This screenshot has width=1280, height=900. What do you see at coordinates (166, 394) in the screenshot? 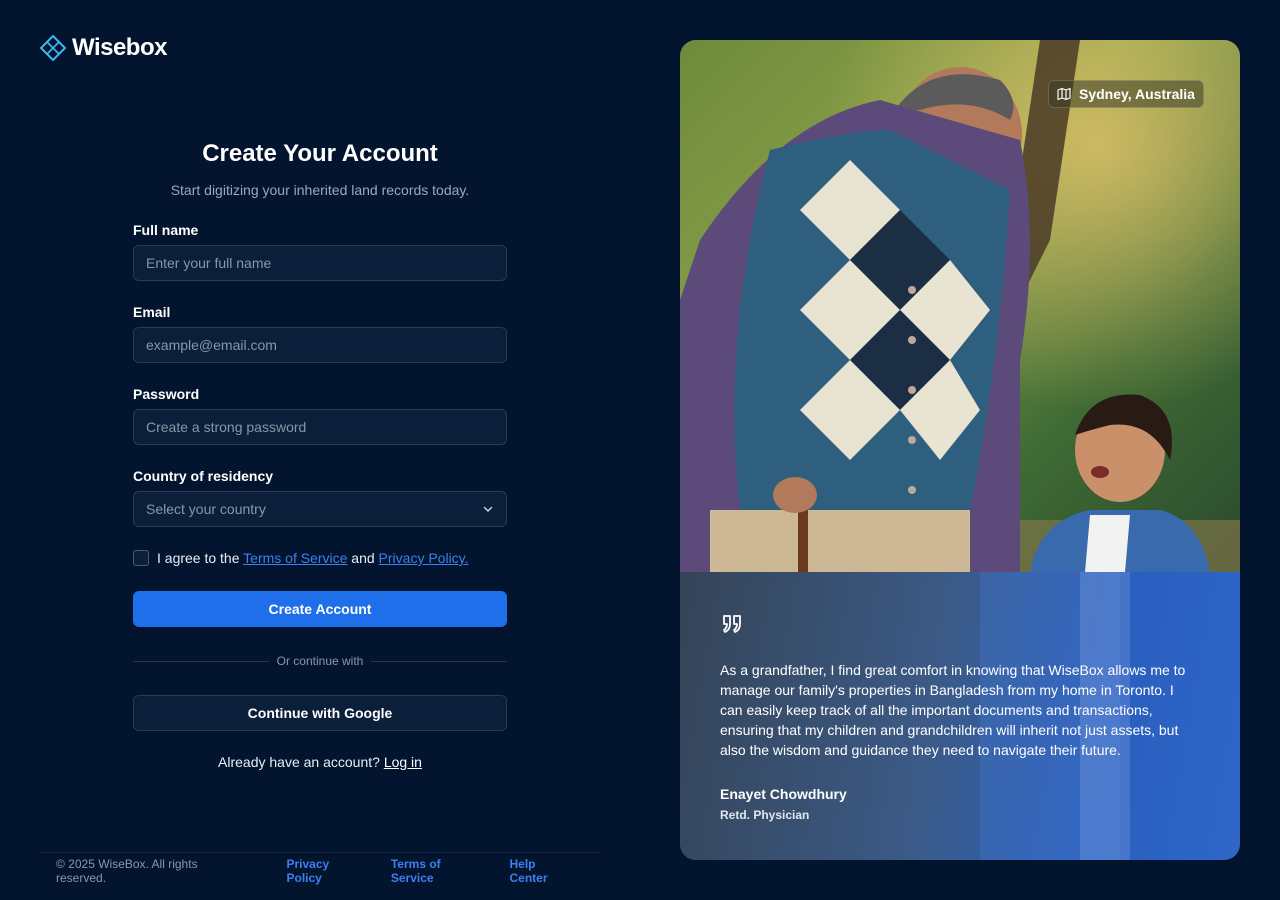
I see `password-label: Password` at bounding box center [166, 394].